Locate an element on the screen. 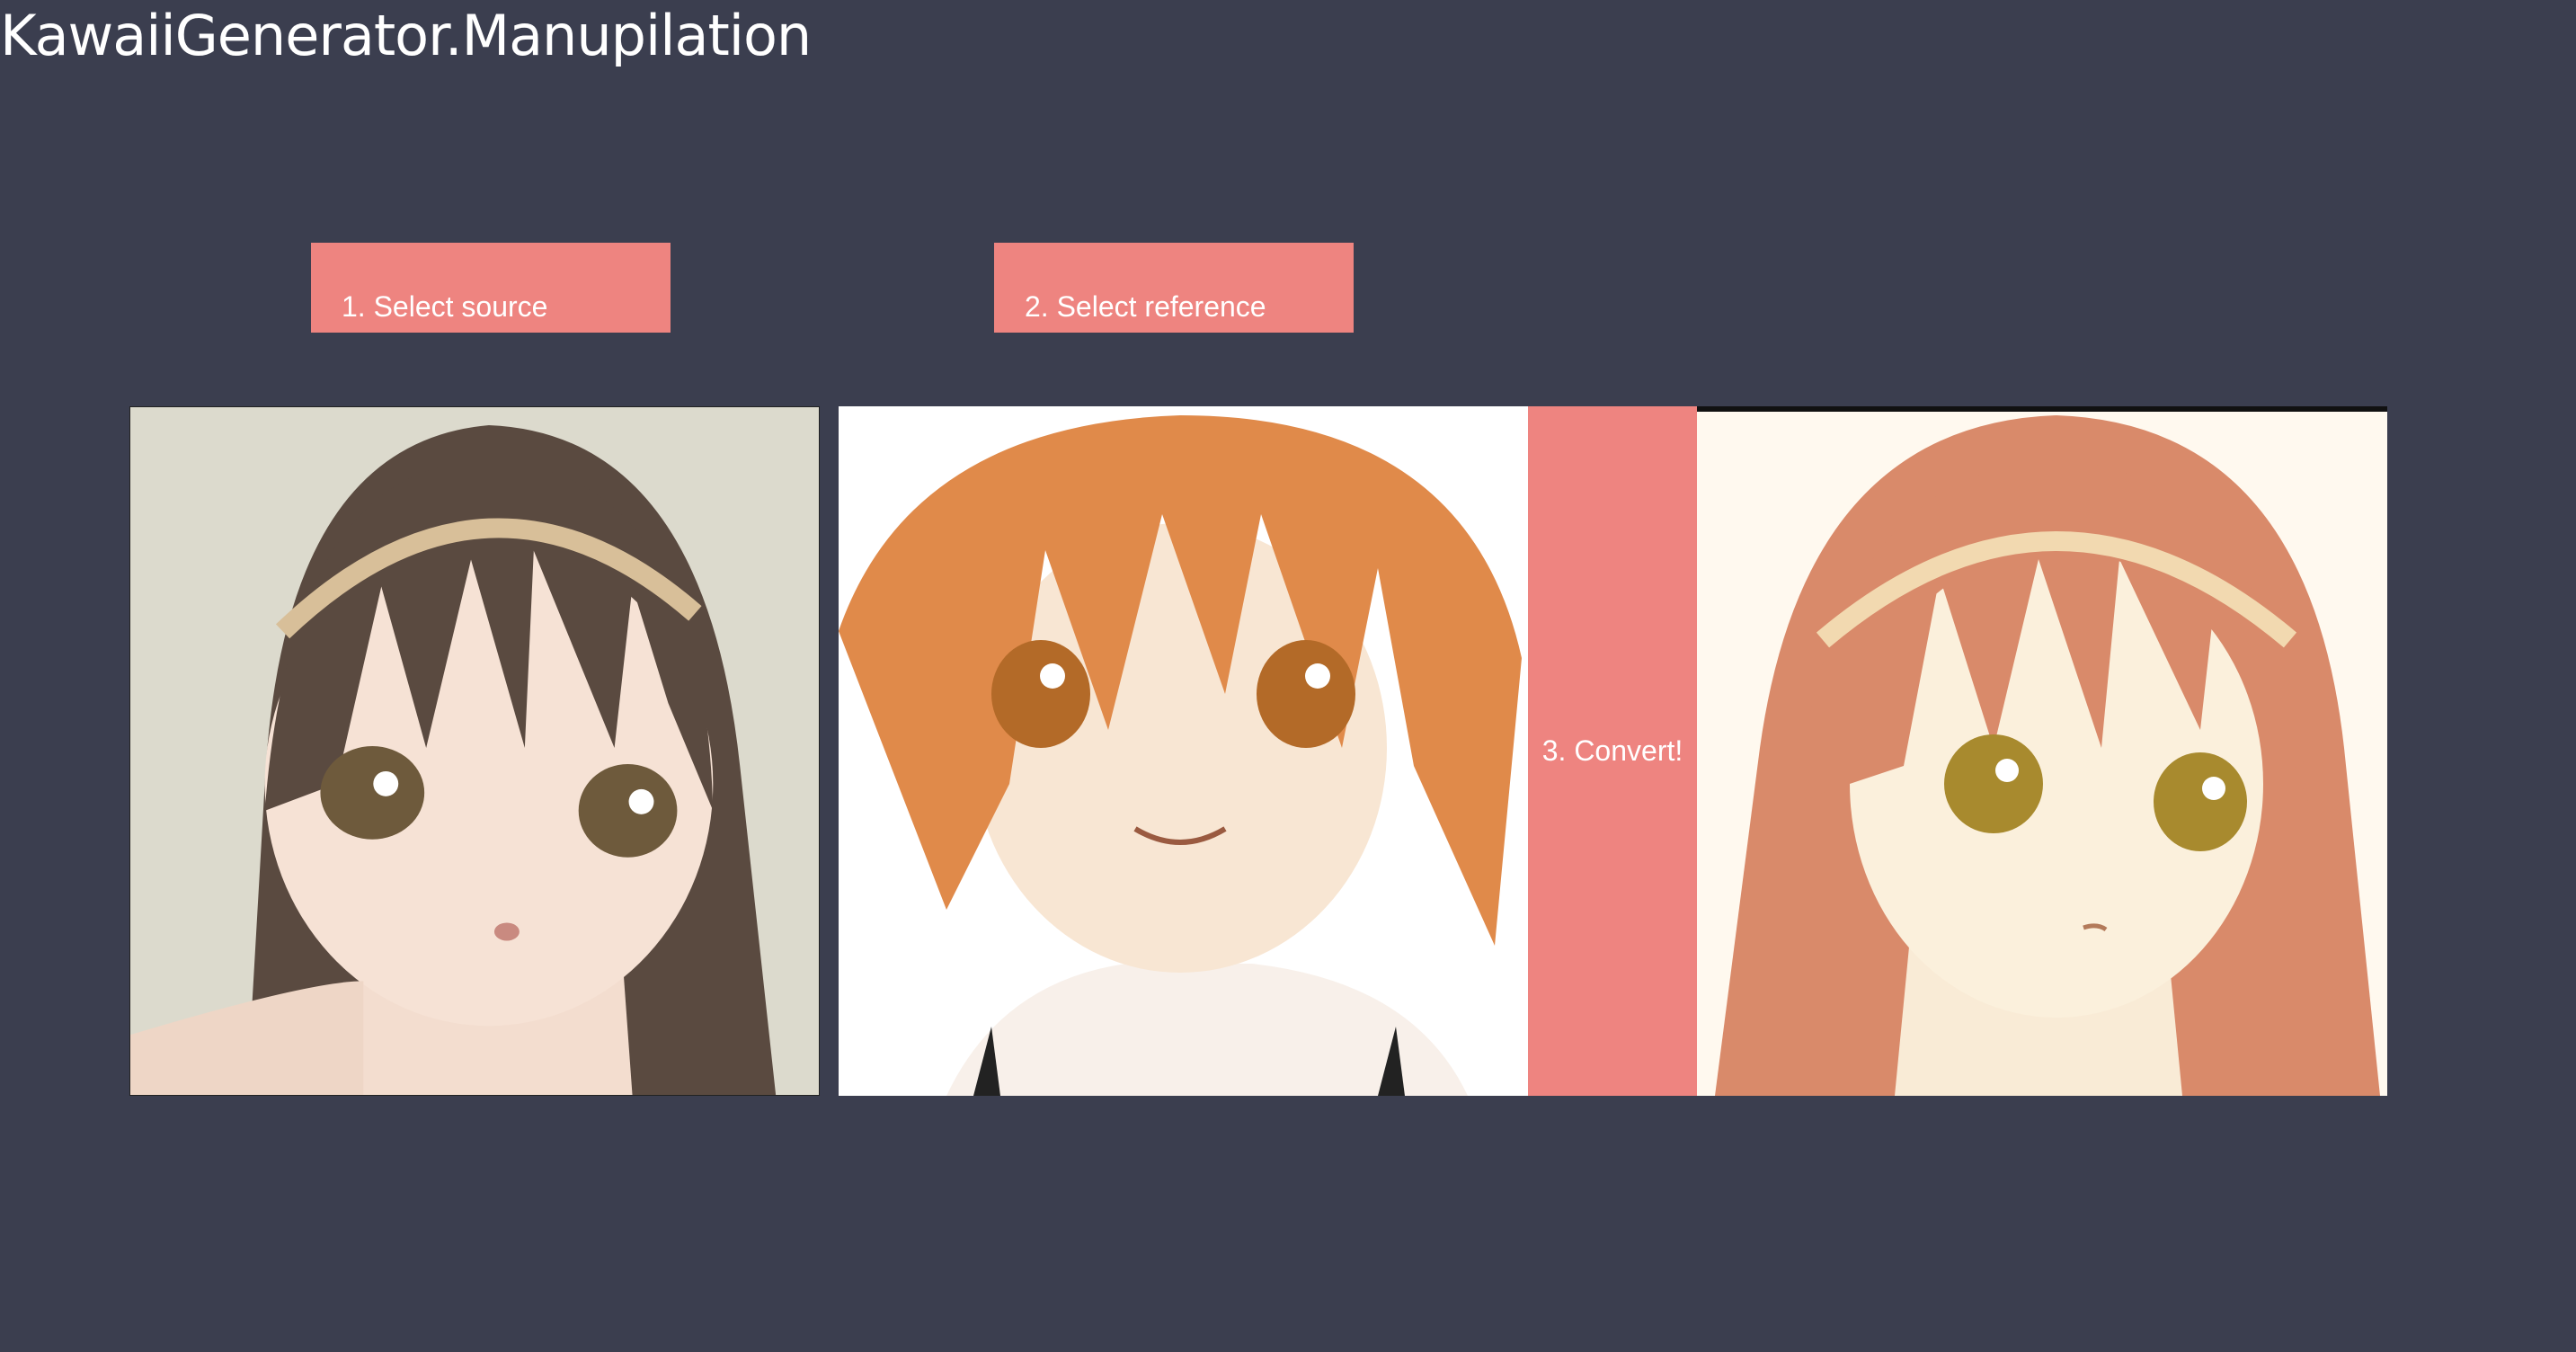 This screenshot has width=2576, height=1352. convert-button: 3. Convert! is located at coordinates (1612, 751).